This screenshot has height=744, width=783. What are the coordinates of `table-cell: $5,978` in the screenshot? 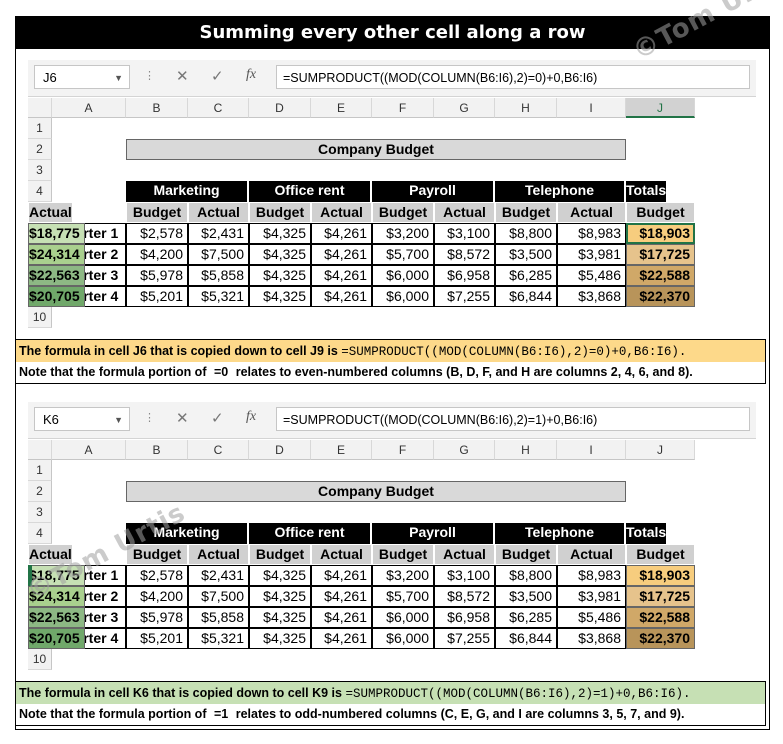 It's located at (157, 275).